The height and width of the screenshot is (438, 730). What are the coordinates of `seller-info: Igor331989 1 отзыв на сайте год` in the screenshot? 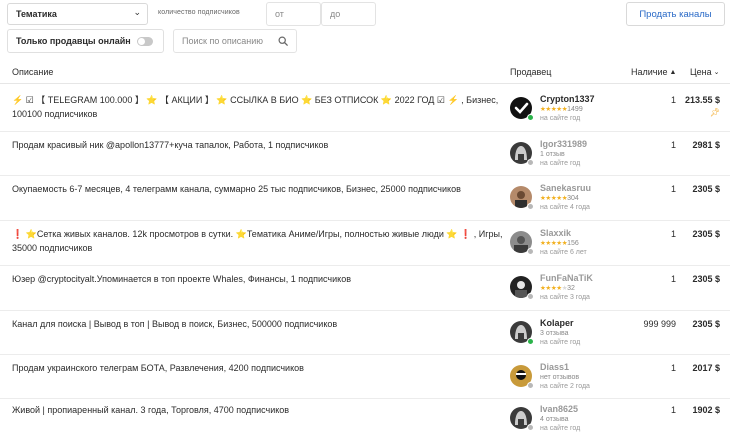 It's located at (585, 154).